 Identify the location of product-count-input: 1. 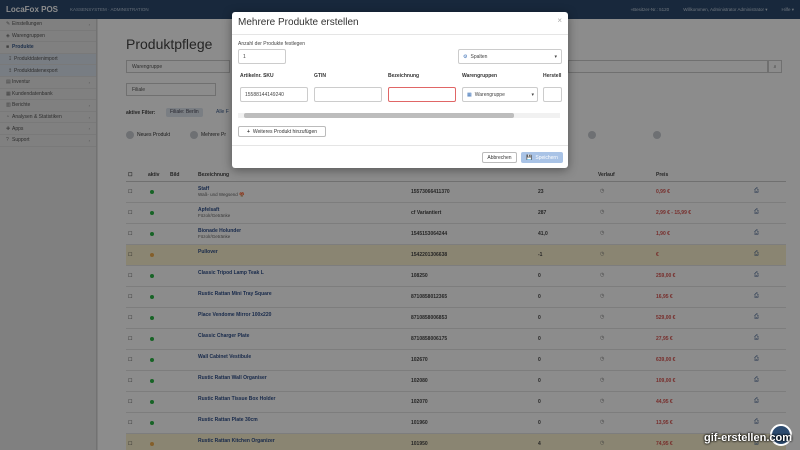
(262, 56).